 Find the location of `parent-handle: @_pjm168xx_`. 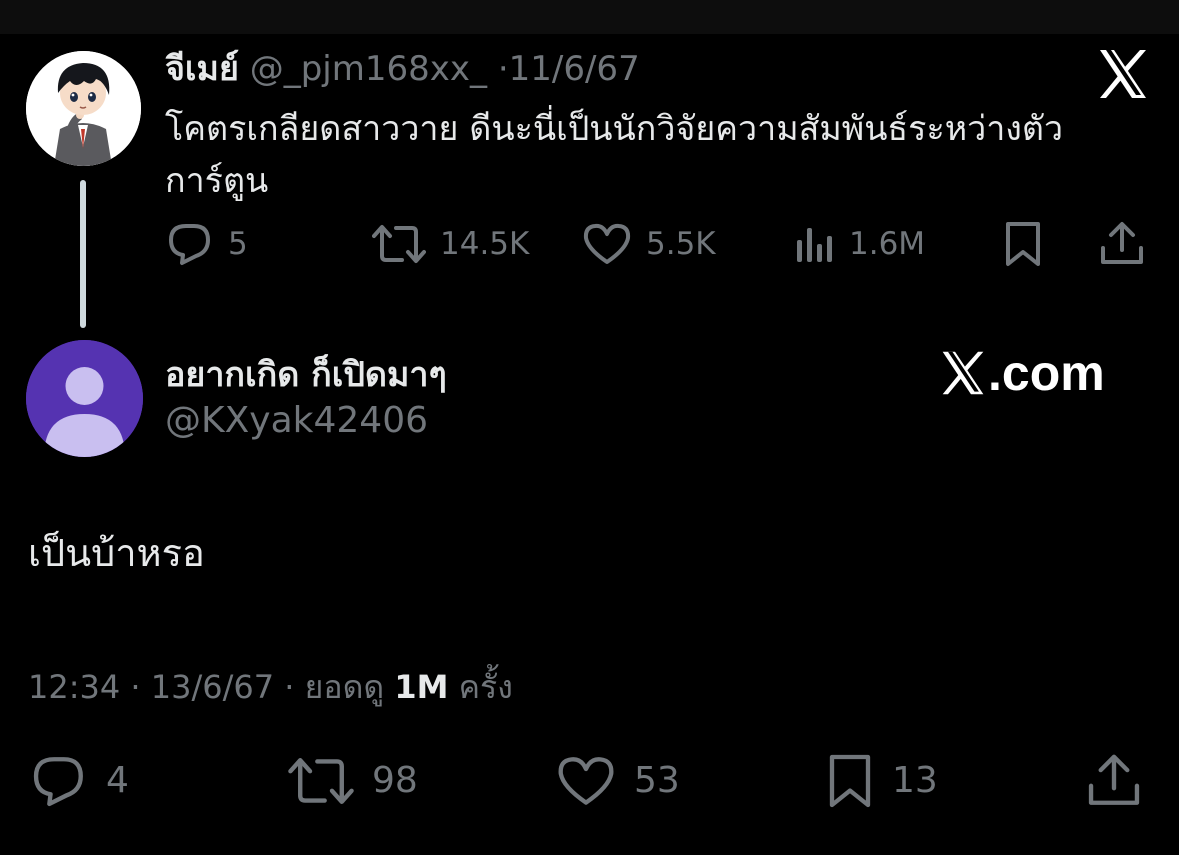

parent-handle: @_pjm168xx_ is located at coordinates (368, 69).